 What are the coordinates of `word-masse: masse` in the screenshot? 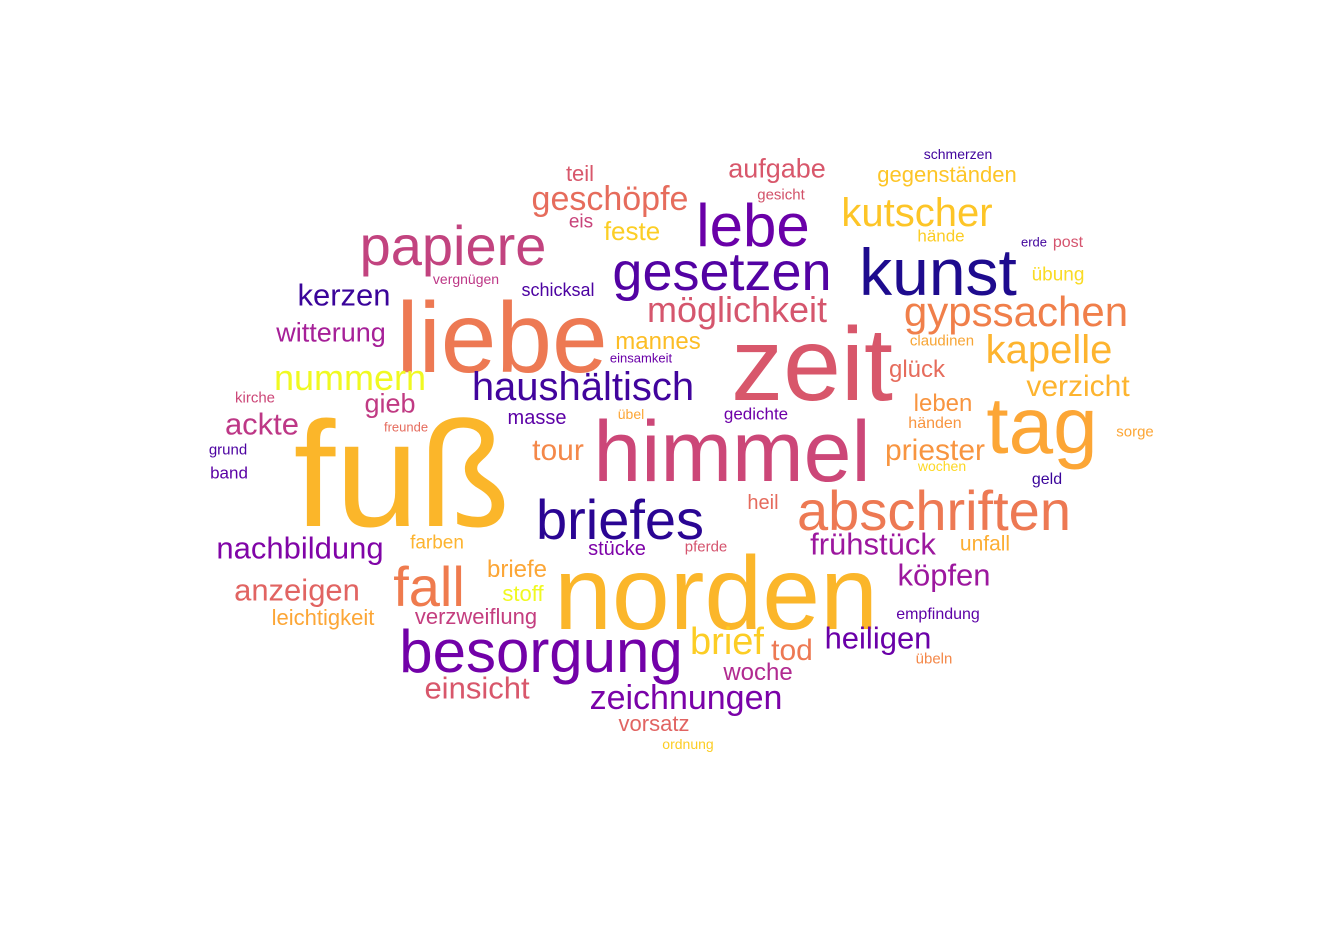 It's located at (537, 418).